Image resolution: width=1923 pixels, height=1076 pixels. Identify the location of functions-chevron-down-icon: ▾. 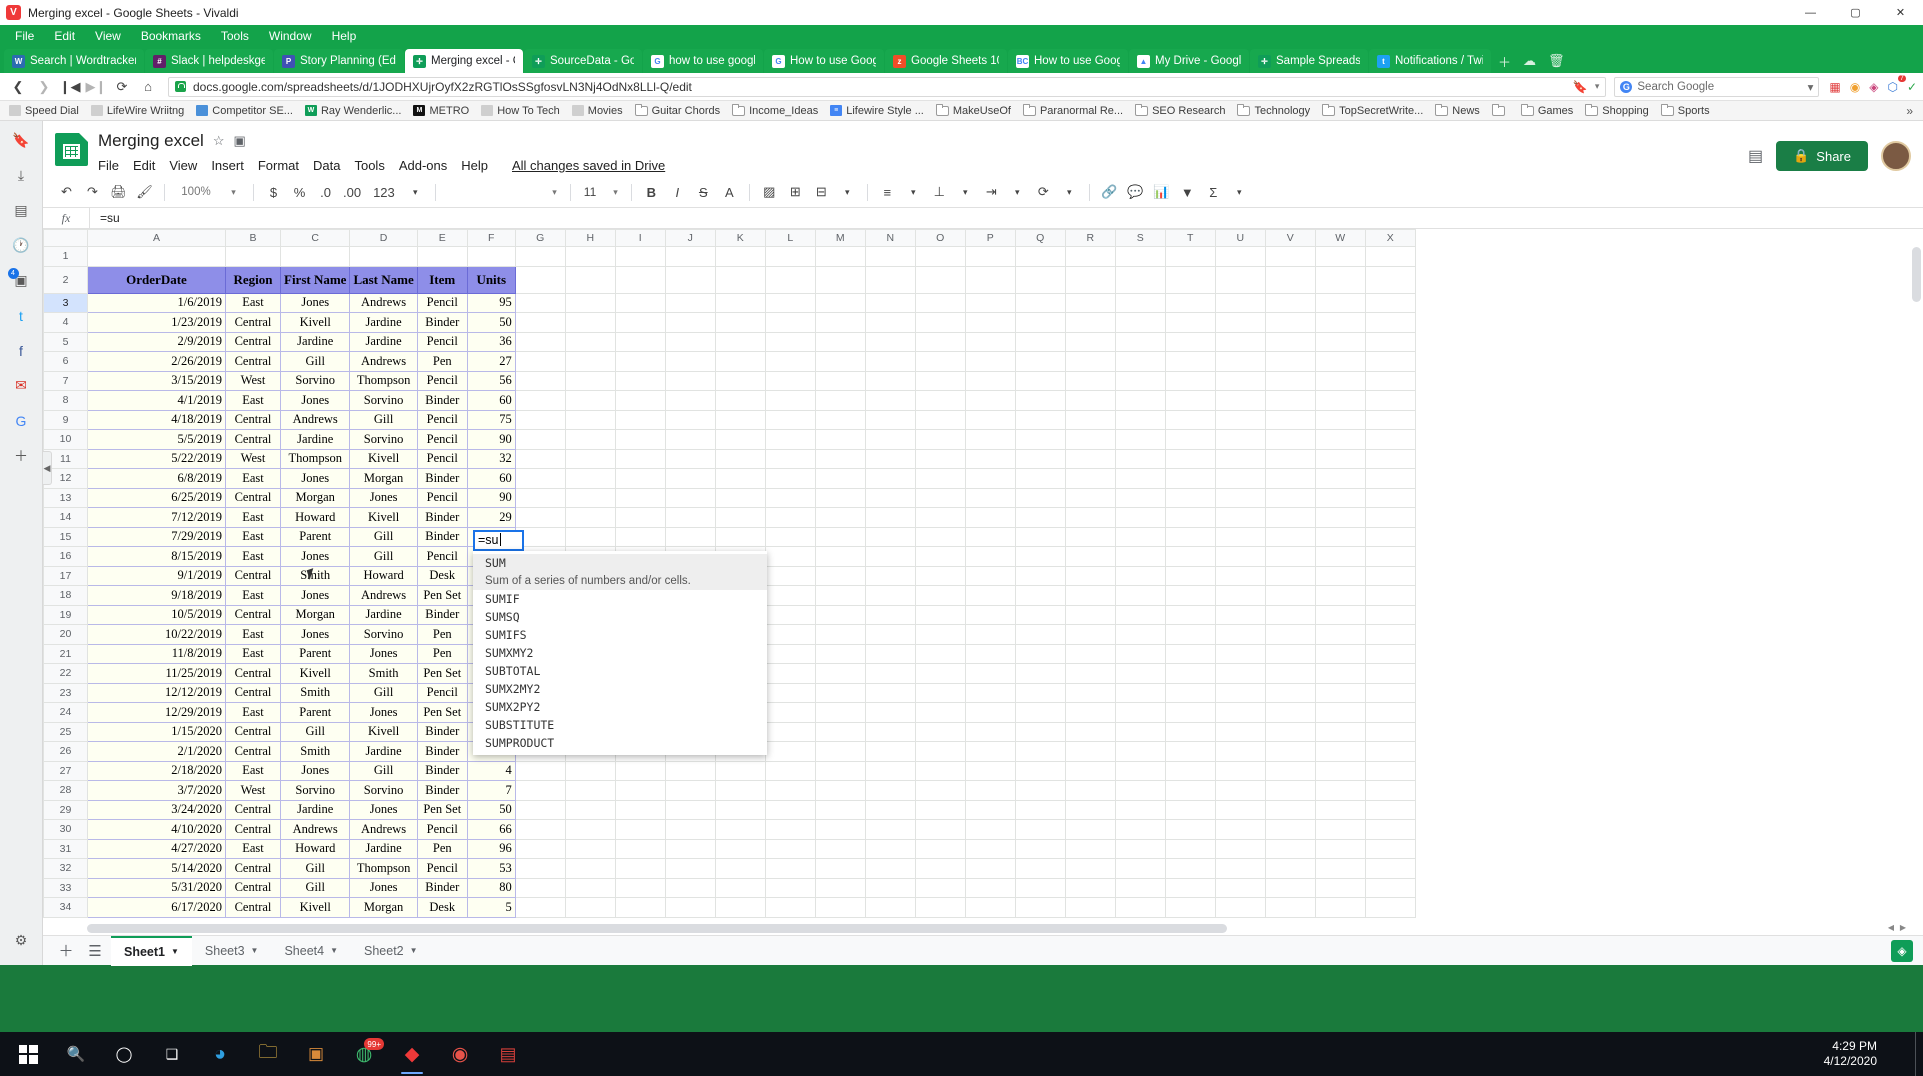
(1239, 192).